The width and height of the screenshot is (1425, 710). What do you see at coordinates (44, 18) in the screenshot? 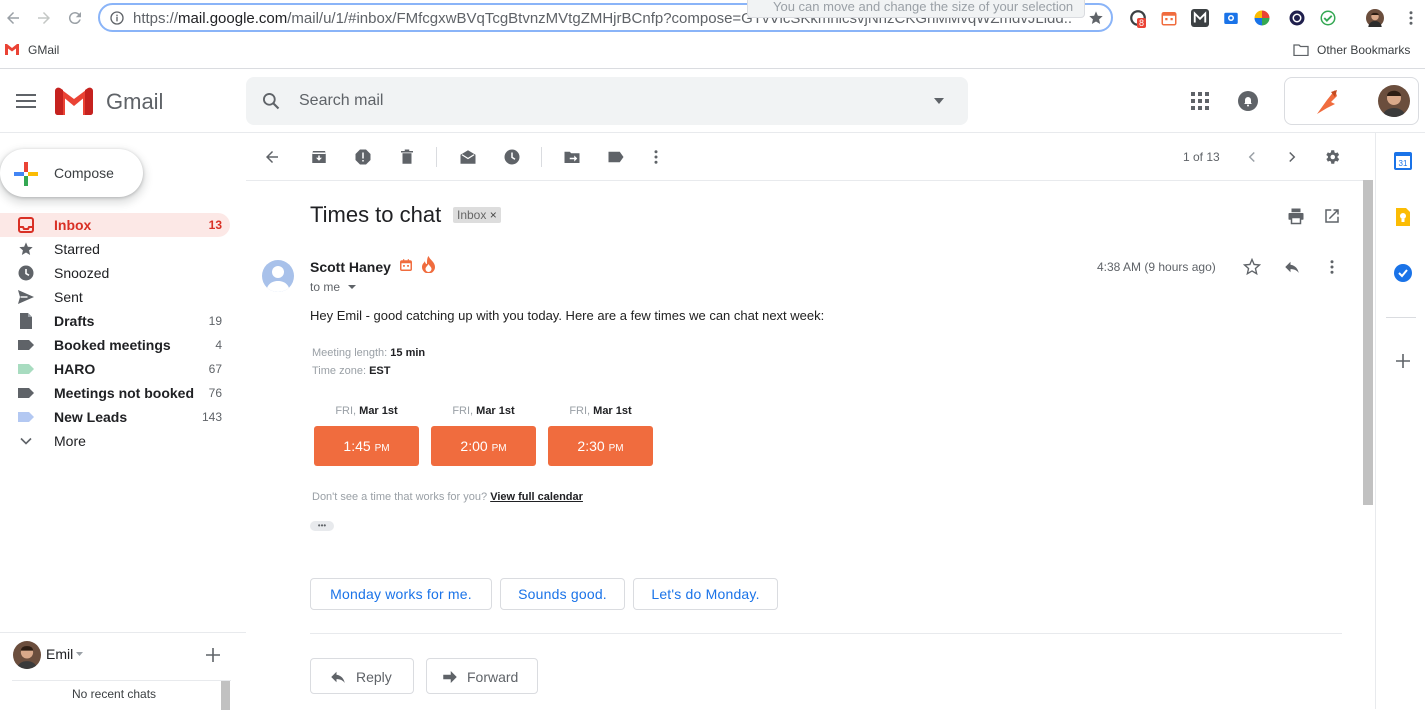
I see `forward-arrow-icon` at bounding box center [44, 18].